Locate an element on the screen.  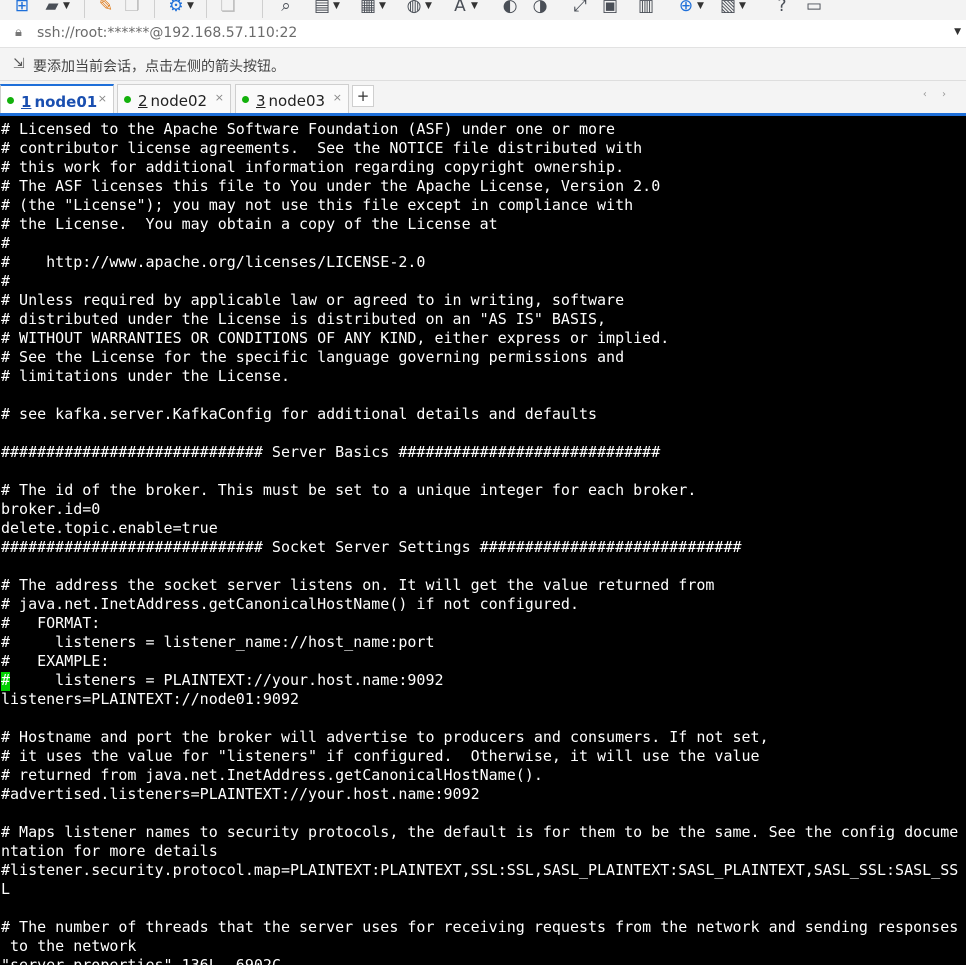
printer-button: ▤ ▼ is located at coordinates (326, 9).